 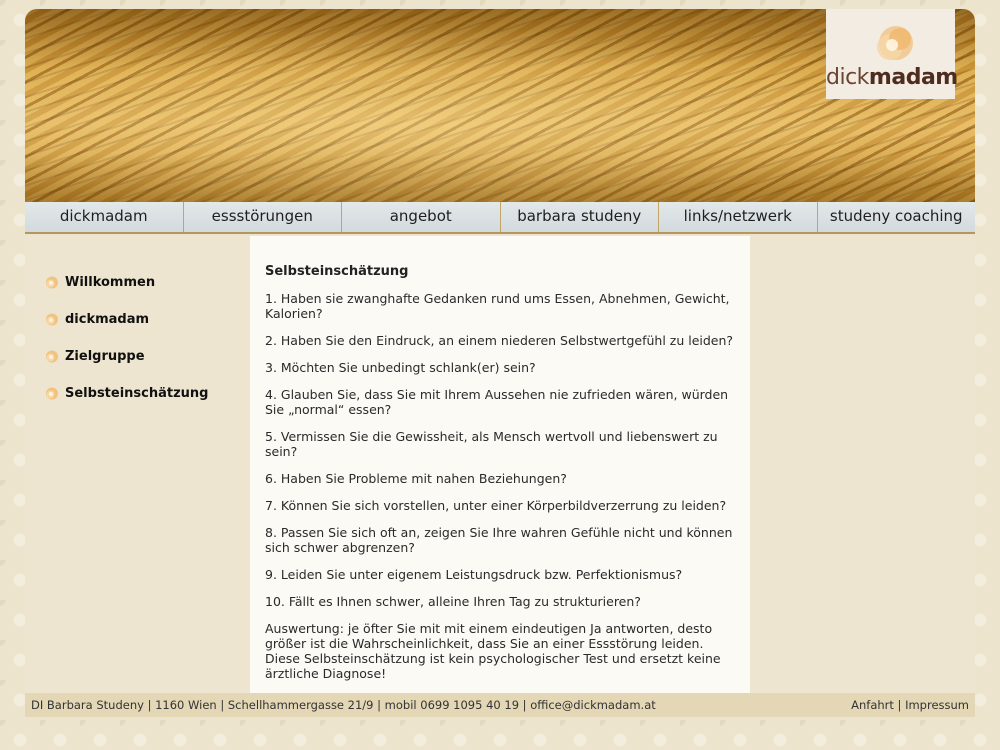 I want to click on nav-item-essstoerungen: essstörungen, so click(x=262, y=217).